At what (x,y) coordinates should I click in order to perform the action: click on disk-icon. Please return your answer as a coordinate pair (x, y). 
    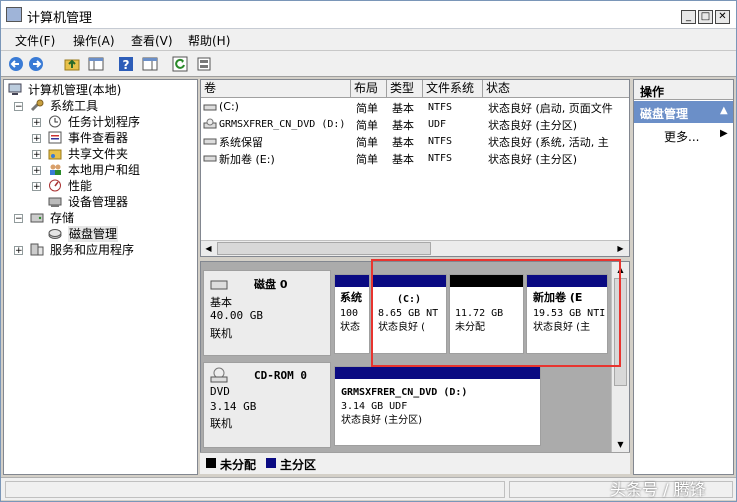
    Looking at the image, I should click on (219, 286).